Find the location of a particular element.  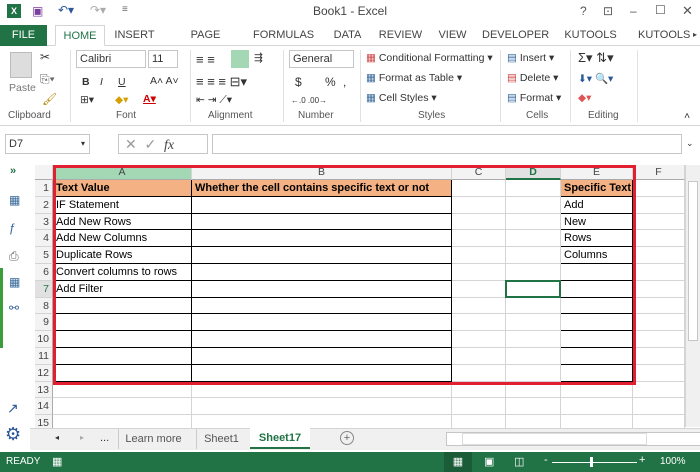

row-header-14: 14 is located at coordinates (44, 407).